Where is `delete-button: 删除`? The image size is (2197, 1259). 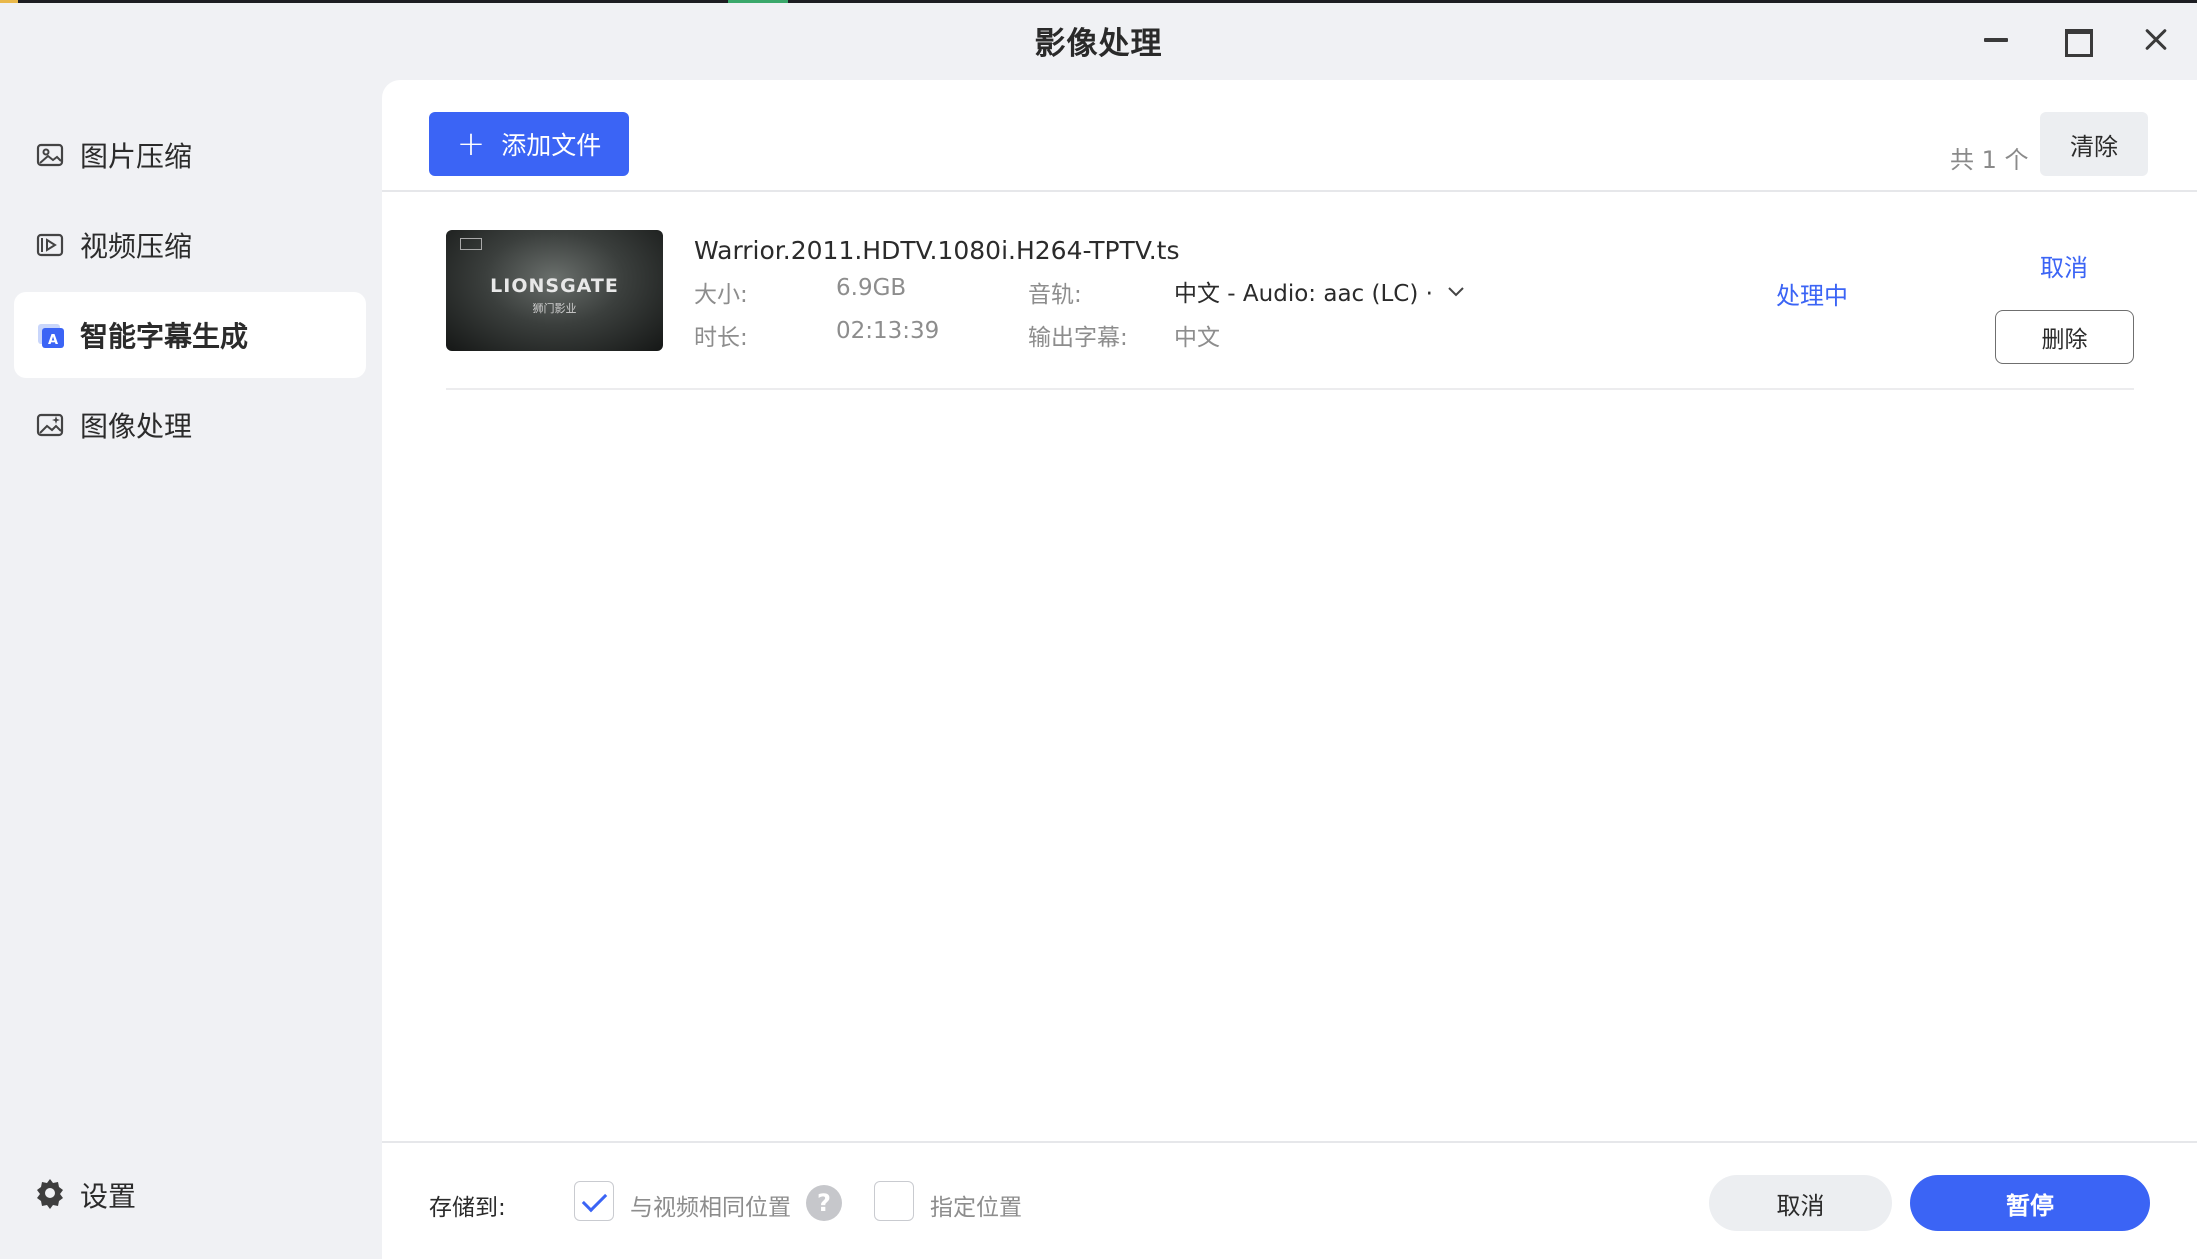 delete-button: 删除 is located at coordinates (2064, 337).